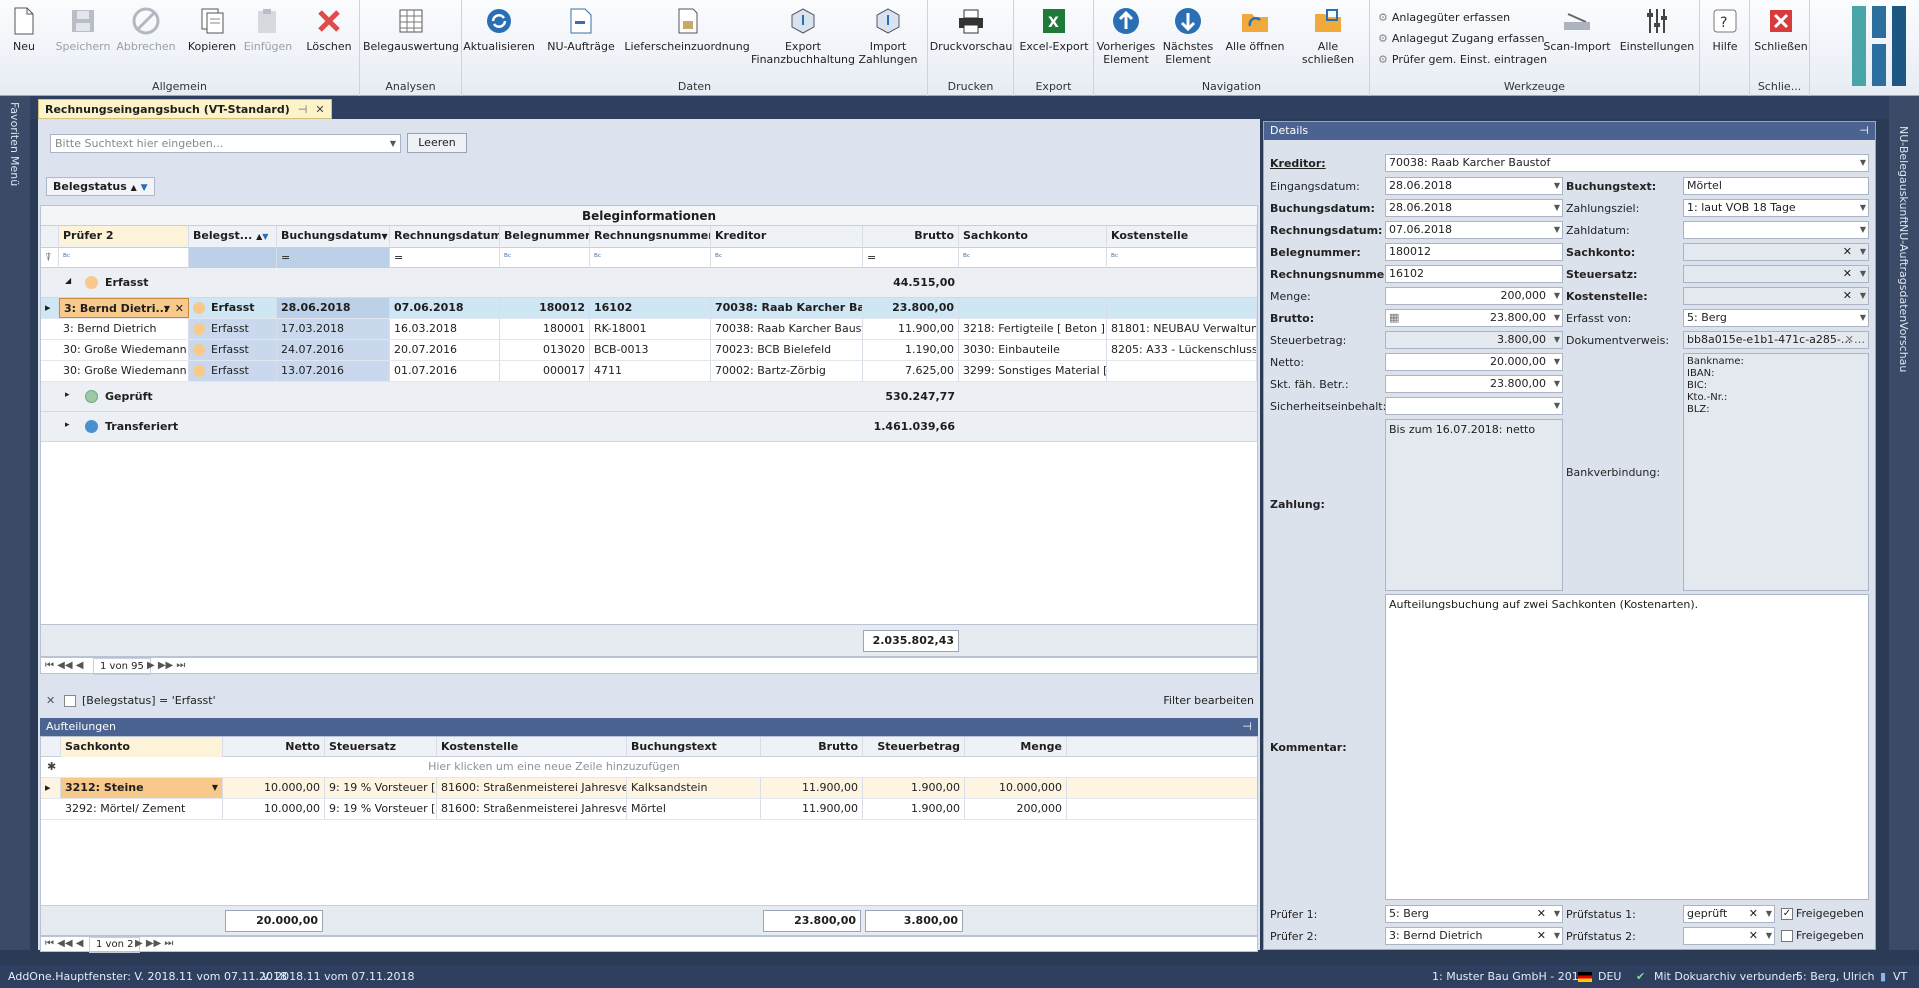  I want to click on cell-pruefer2: 3: Bernd Dietri... ▼ ✕, so click(124, 308).